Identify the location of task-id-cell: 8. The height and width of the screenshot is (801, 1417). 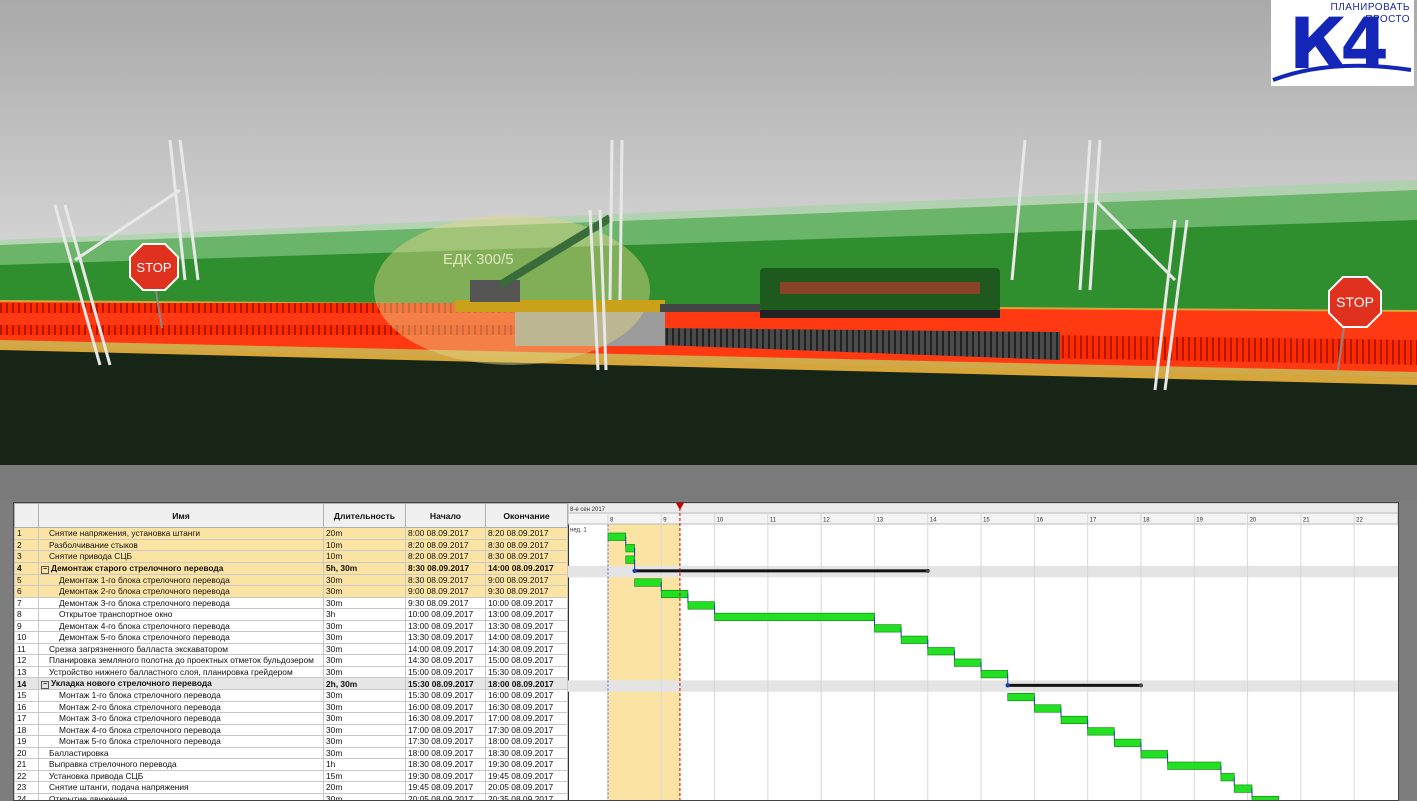
(27, 615).